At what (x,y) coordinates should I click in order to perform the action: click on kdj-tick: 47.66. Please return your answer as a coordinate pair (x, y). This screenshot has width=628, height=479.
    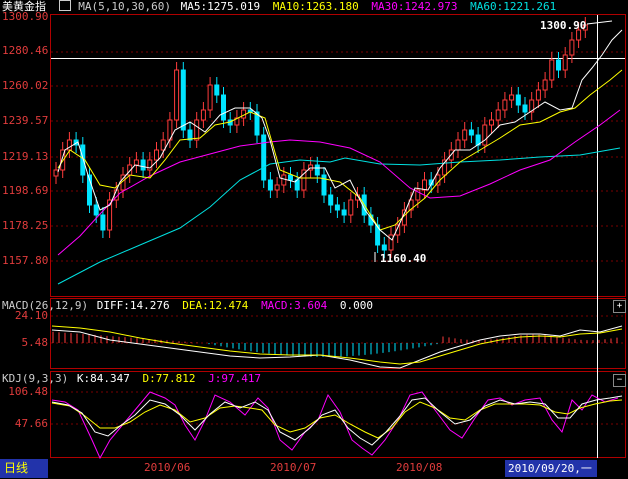
    Looking at the image, I should click on (31, 423).